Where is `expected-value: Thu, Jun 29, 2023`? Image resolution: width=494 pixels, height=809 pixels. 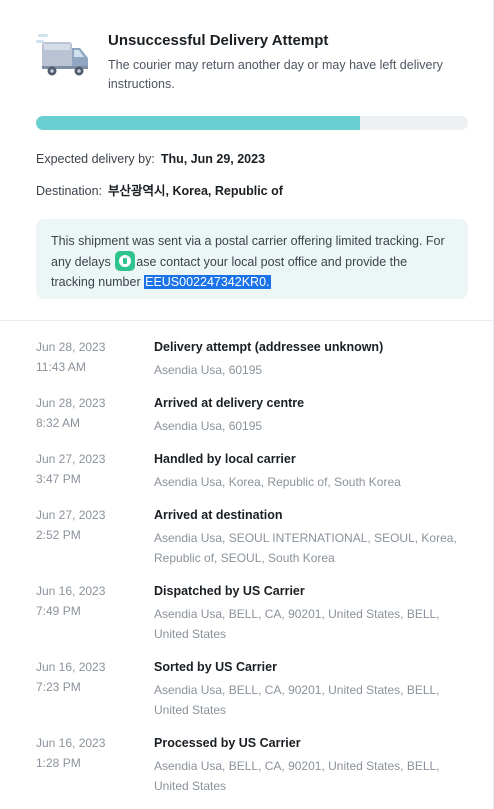
expected-value: Thu, Jun 29, 2023 is located at coordinates (213, 159).